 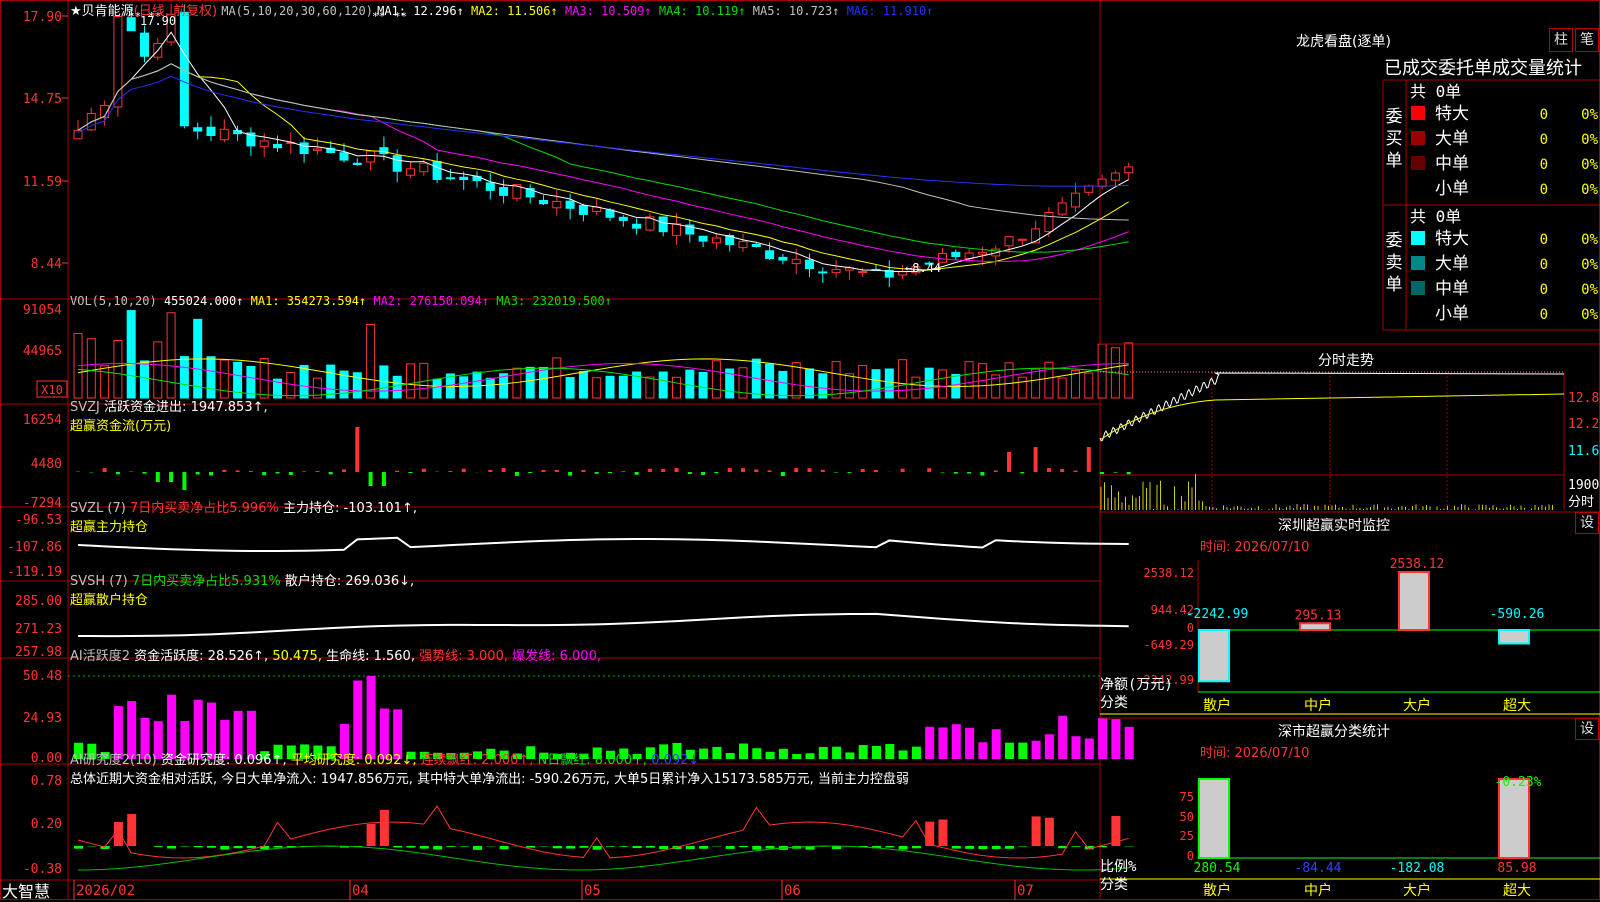 What do you see at coordinates (1587, 729) in the screenshot?
I see `class-settings-button: 设` at bounding box center [1587, 729].